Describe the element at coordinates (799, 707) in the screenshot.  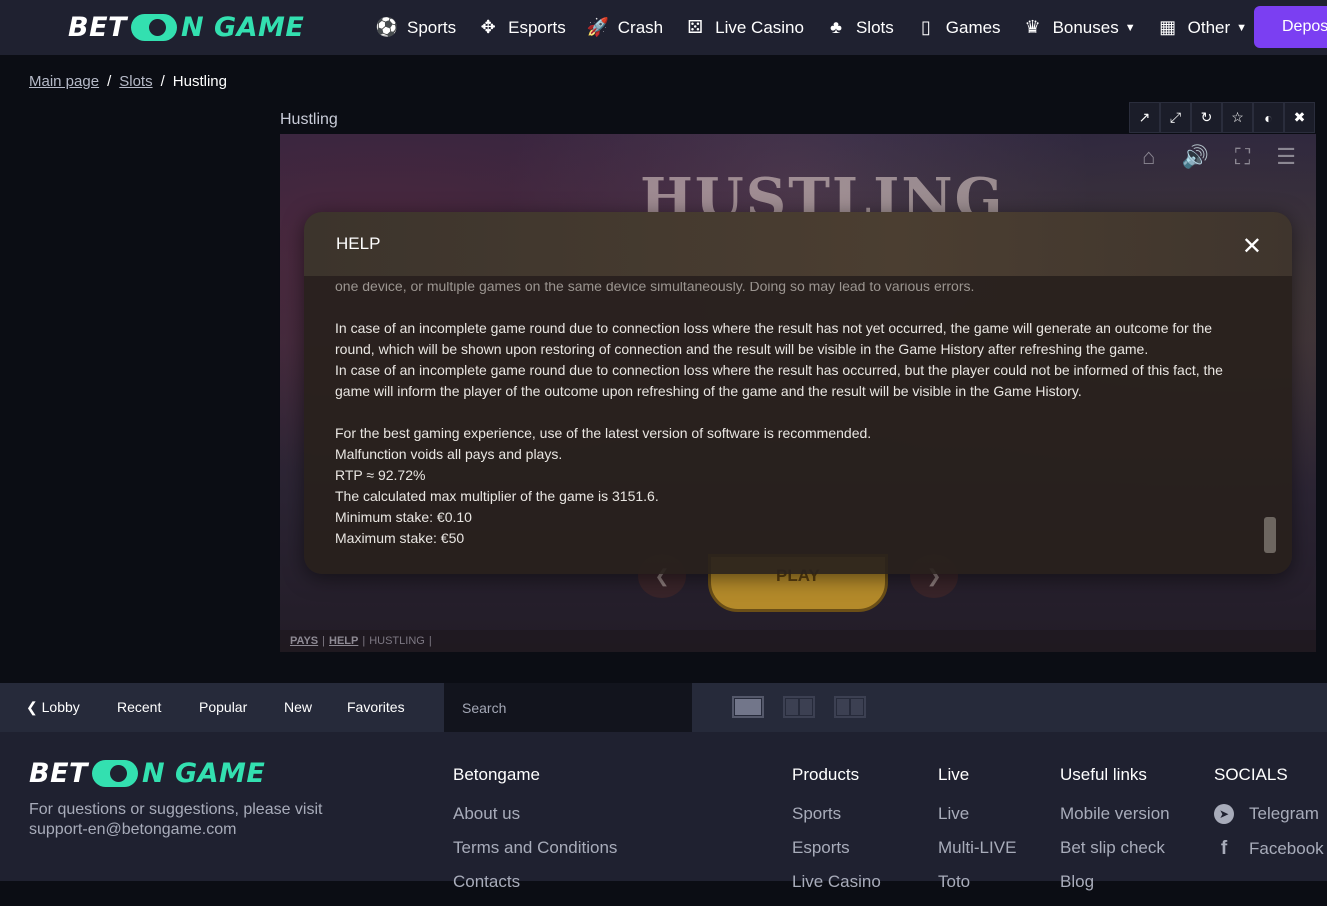
I see `layout-double-icon` at that location.